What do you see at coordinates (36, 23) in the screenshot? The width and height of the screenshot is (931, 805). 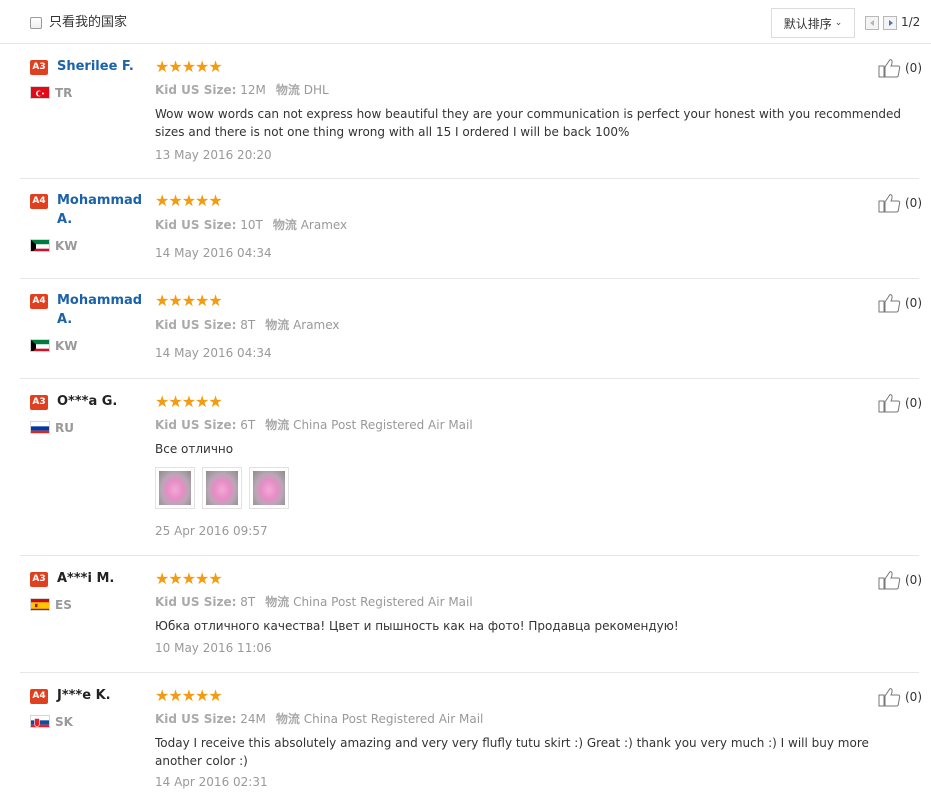 I see `my-country-checkbox` at bounding box center [36, 23].